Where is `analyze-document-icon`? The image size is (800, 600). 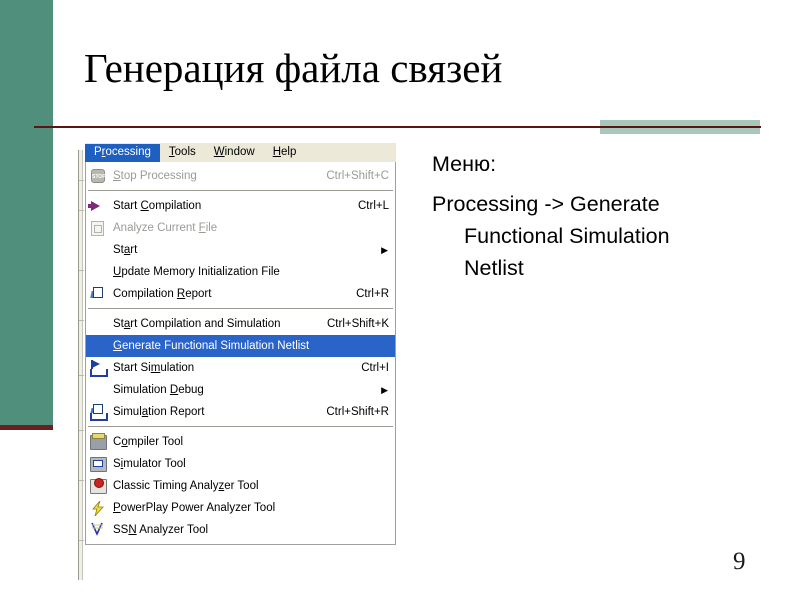 analyze-document-icon is located at coordinates (98, 228).